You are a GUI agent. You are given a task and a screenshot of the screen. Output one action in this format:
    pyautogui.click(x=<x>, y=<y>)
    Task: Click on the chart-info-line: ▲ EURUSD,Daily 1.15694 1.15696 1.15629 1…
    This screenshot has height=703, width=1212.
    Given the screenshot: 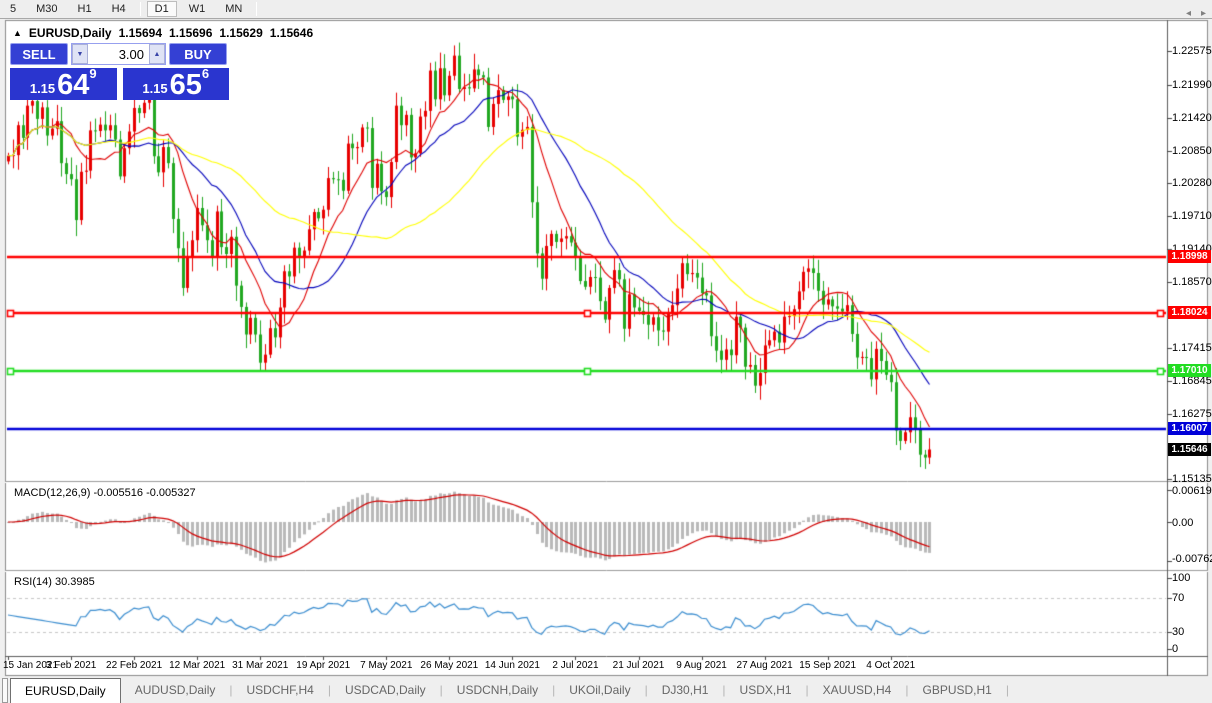 What is the action you would take?
    pyautogui.click(x=163, y=33)
    